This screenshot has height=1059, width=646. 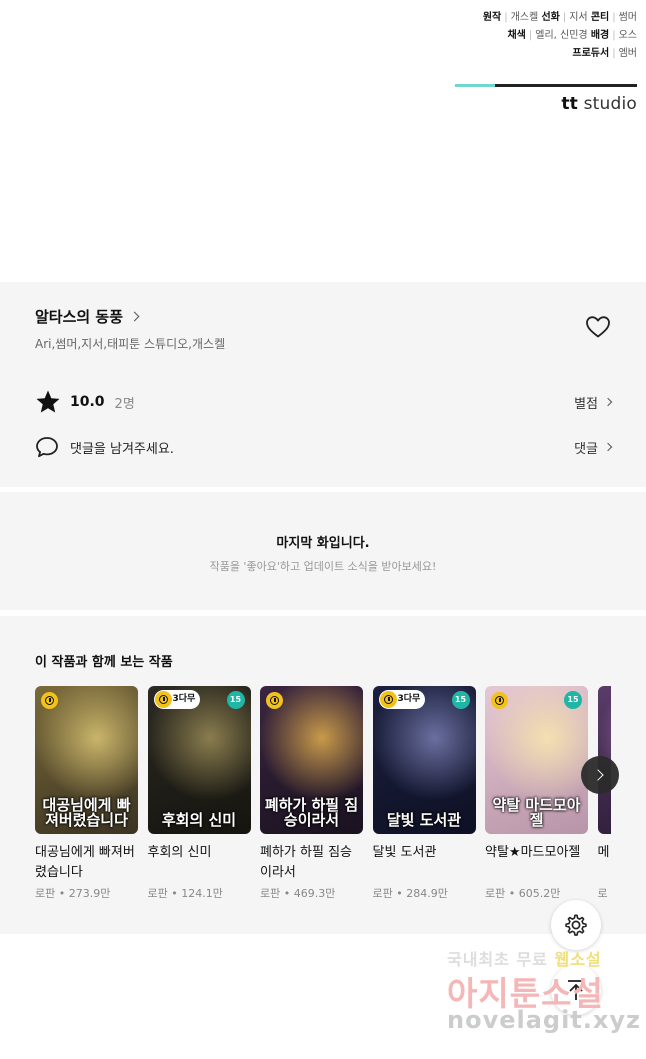 I want to click on recommendation-card: 폐하가 하필 짐승이라서 폐하가 하필 짐승이라서 로판 • 469.3만, so click(x=311, y=793).